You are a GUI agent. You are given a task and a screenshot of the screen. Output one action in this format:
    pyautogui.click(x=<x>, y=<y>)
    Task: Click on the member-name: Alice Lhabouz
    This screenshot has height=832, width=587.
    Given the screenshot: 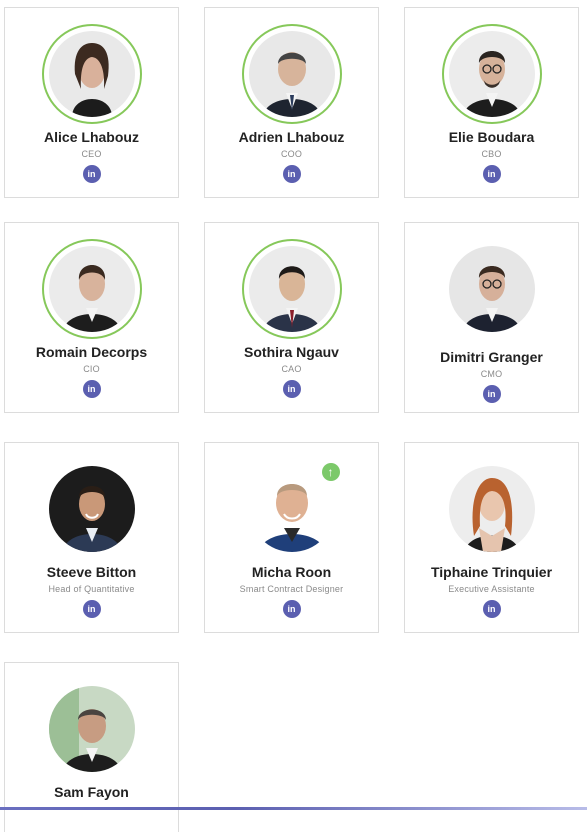 What is the action you would take?
    pyautogui.click(x=91, y=137)
    